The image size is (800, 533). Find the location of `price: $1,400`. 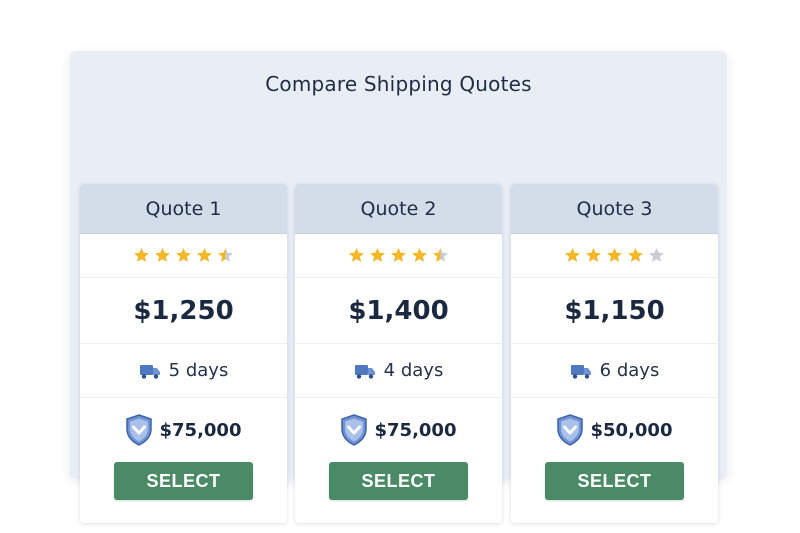

price: $1,400 is located at coordinates (398, 311).